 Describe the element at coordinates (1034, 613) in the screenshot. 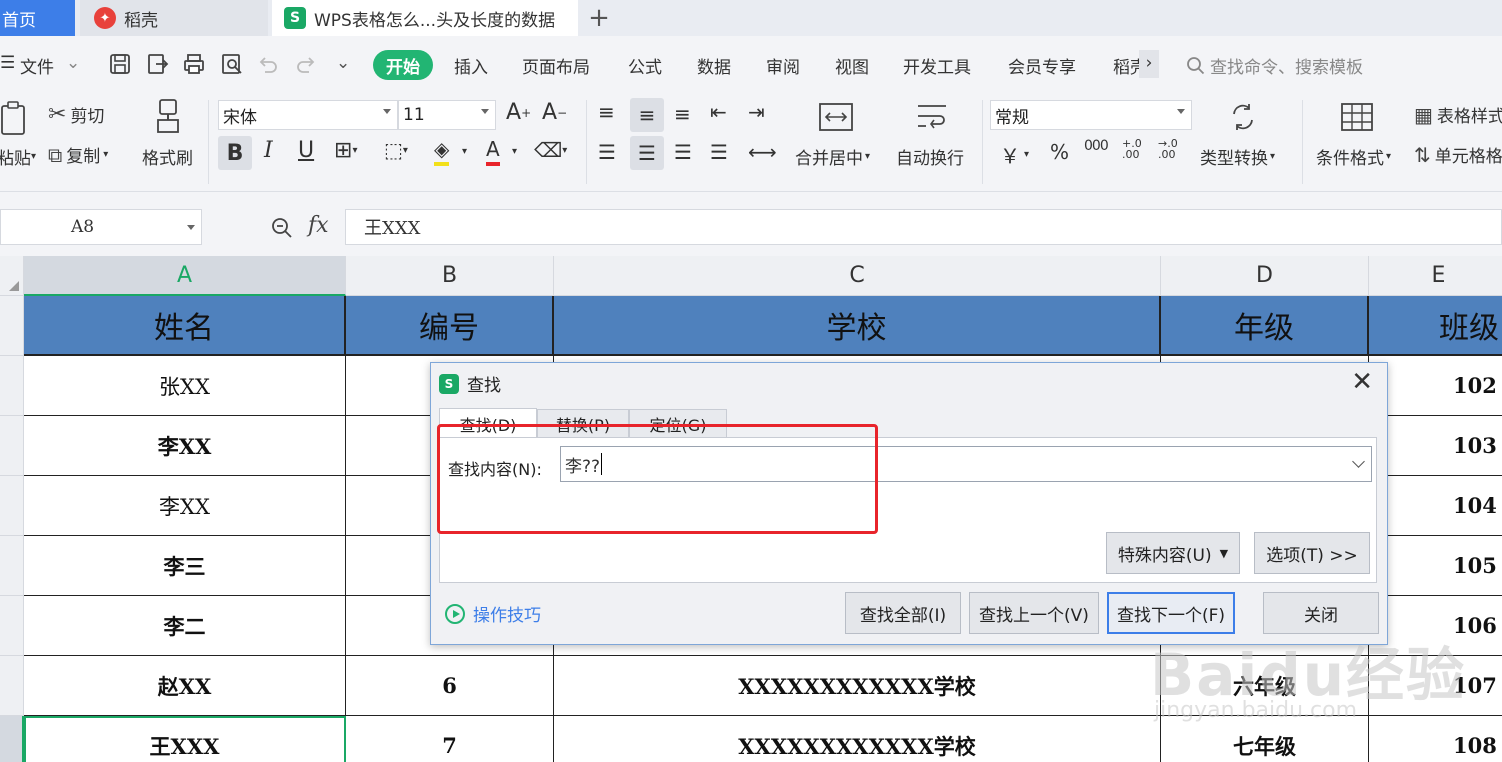

I see `find-previous-button: 查找上一个(V)` at that location.